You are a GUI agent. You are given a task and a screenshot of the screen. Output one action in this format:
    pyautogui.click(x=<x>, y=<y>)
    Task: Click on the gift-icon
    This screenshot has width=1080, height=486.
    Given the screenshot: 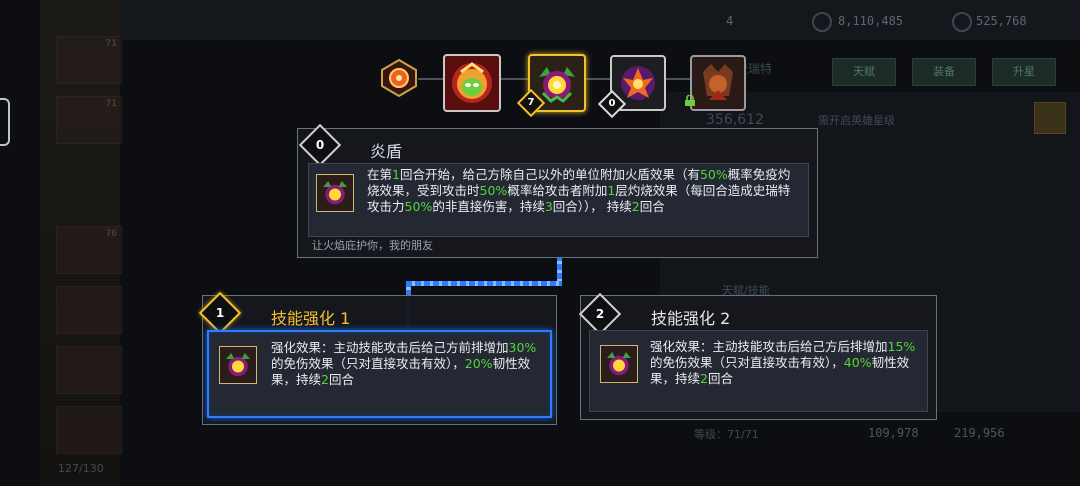 What is the action you would take?
    pyautogui.click(x=1050, y=118)
    